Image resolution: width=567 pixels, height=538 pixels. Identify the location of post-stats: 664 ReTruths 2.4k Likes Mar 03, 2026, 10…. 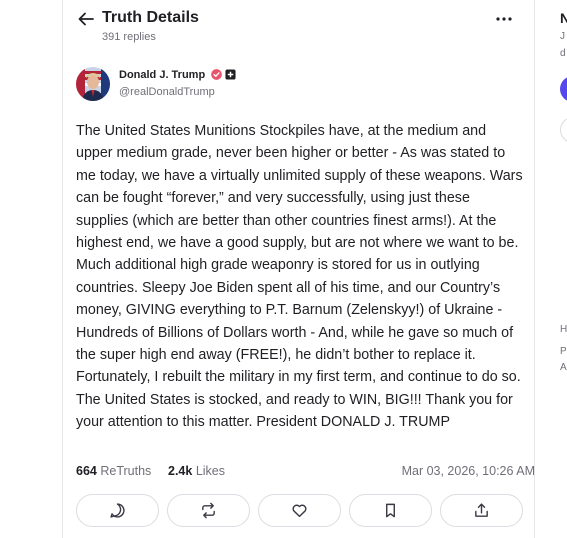
(305, 472).